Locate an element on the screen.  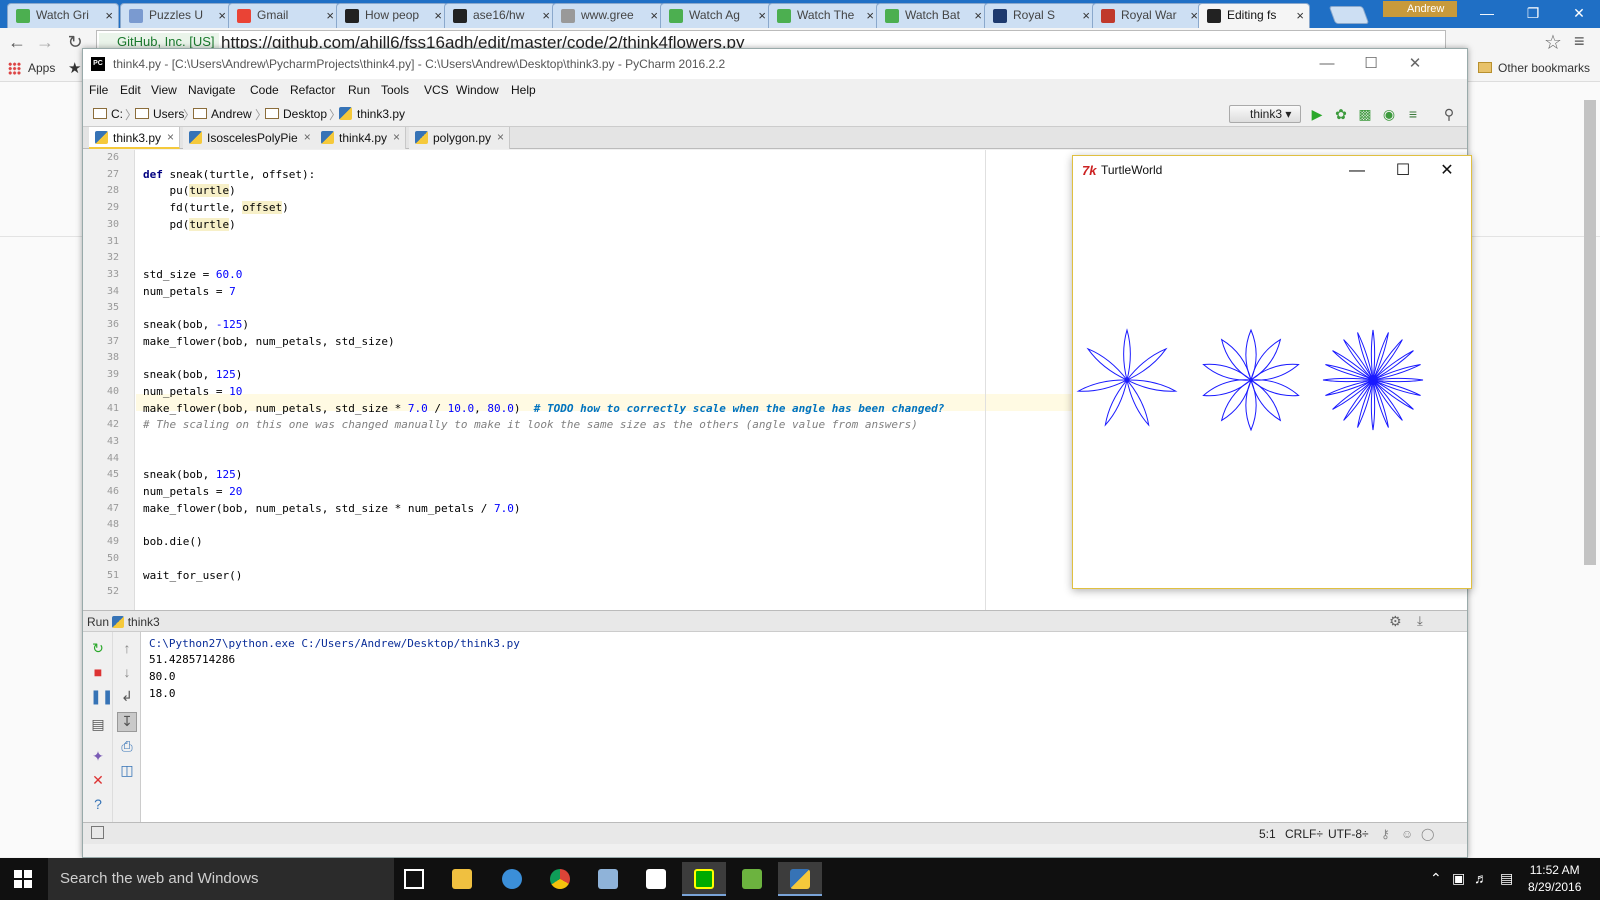
browser-tab: How peop × is located at coordinates (392, 15).